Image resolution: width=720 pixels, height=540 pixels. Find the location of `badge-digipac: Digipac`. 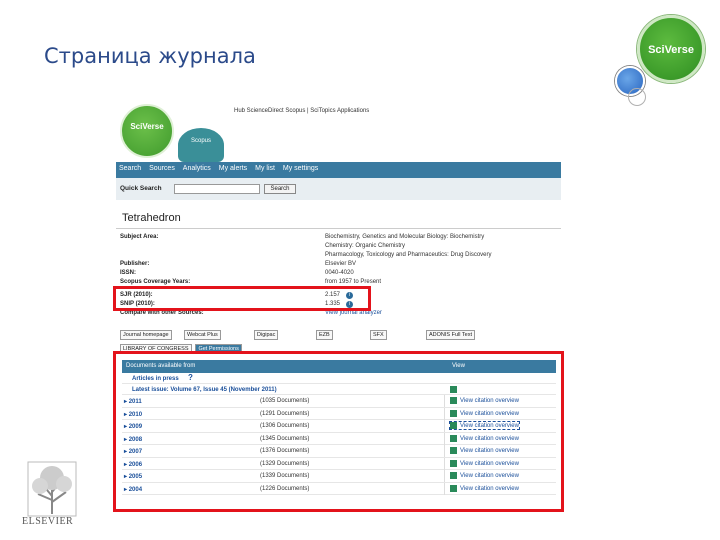

badge-digipac: Digipac is located at coordinates (266, 335).